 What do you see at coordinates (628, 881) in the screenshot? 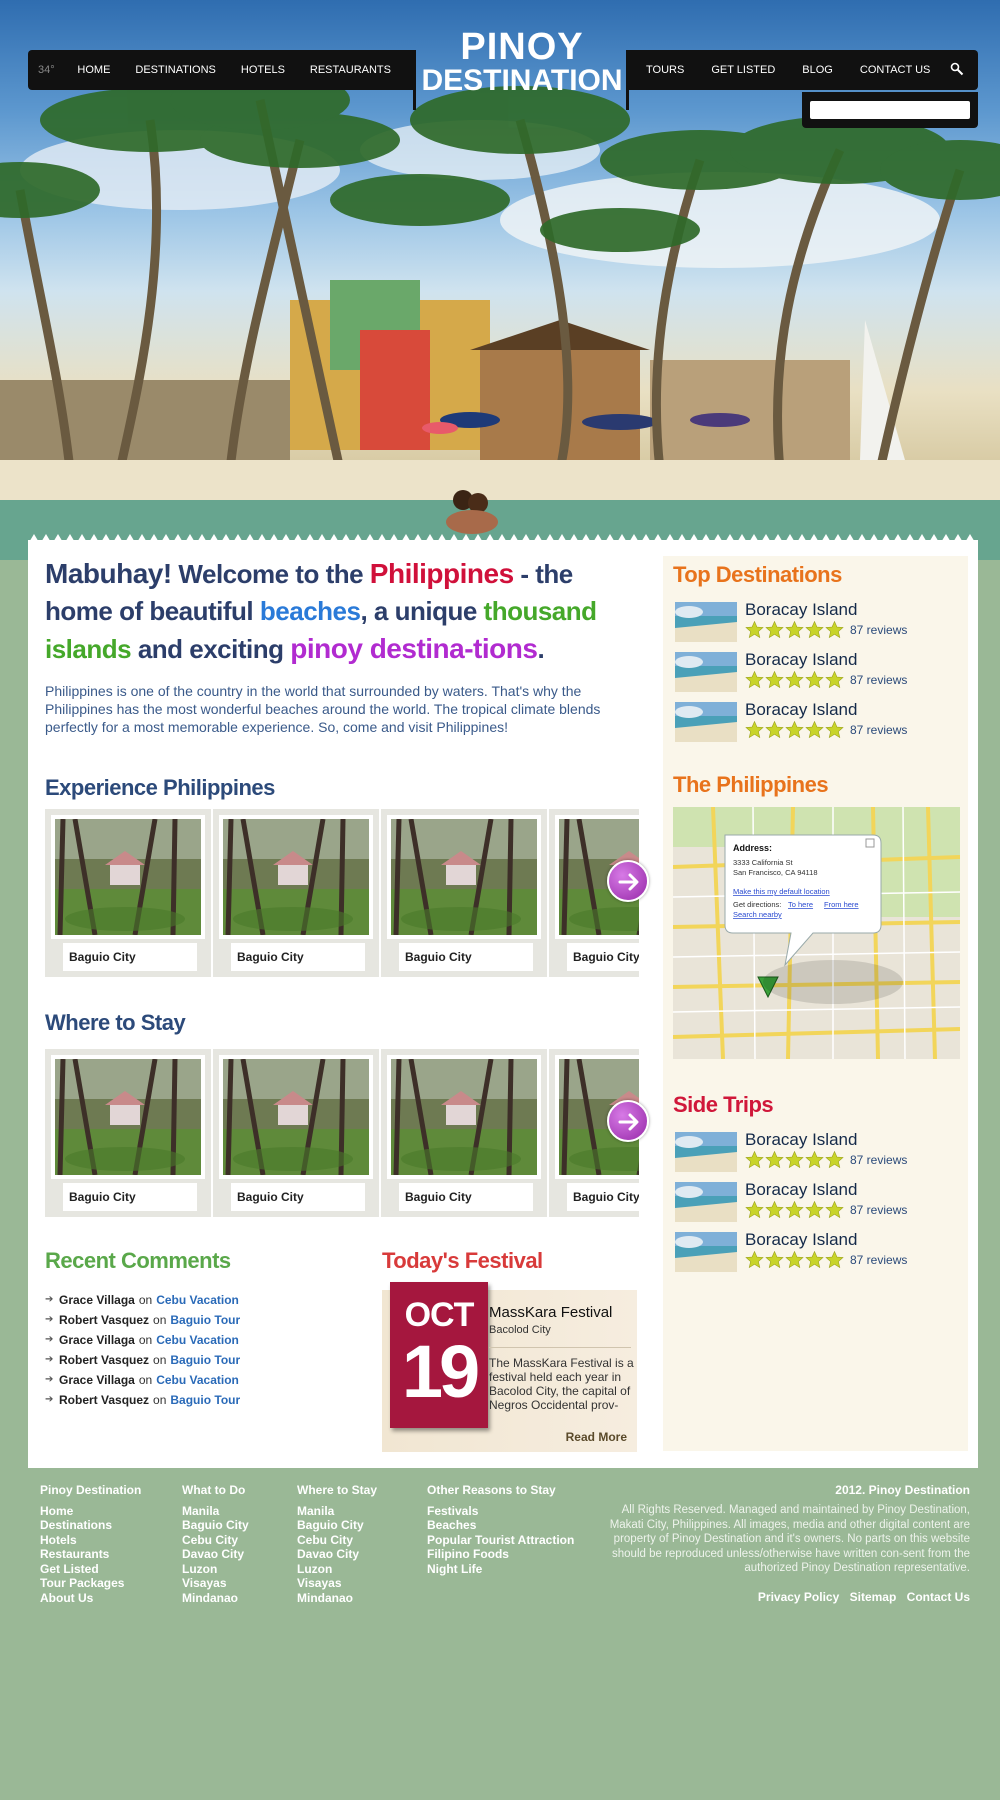
I see `experience-next-arrow-icon` at bounding box center [628, 881].